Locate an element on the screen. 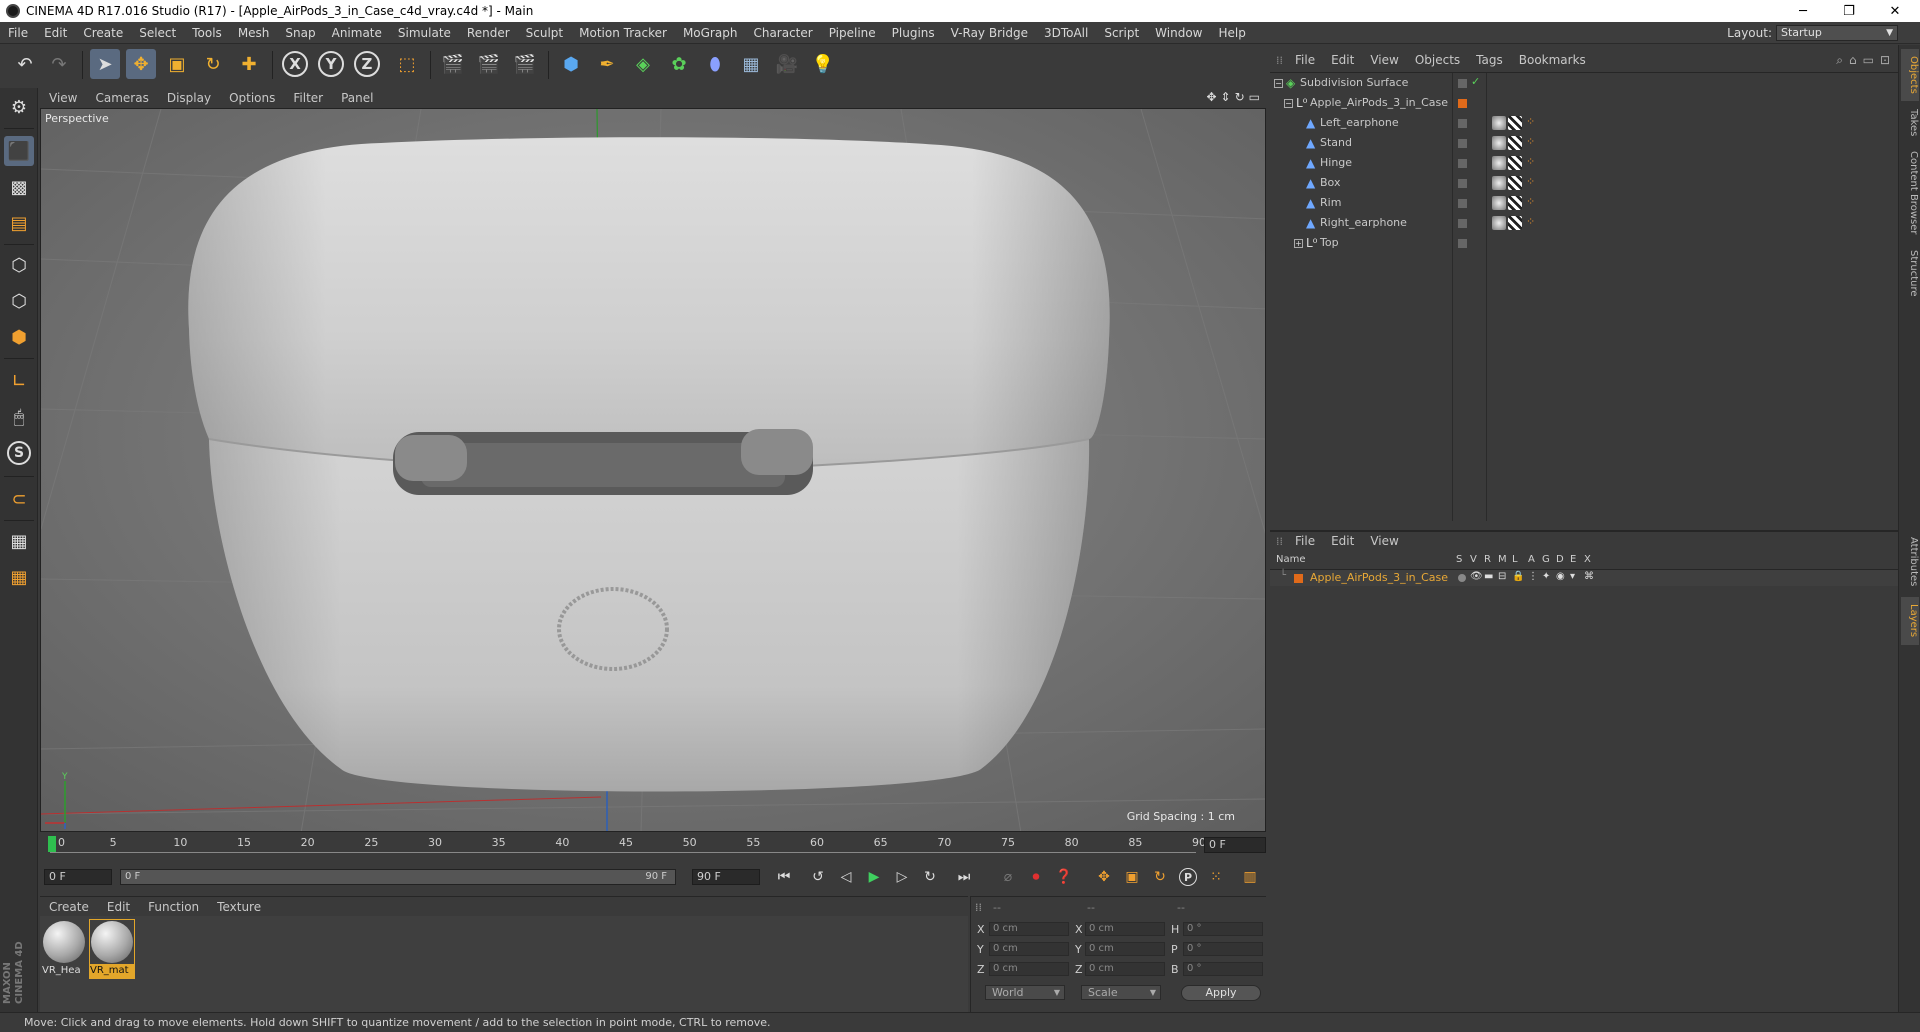 The image size is (1920, 1032). scale-tool: ▣ is located at coordinates (177, 64).